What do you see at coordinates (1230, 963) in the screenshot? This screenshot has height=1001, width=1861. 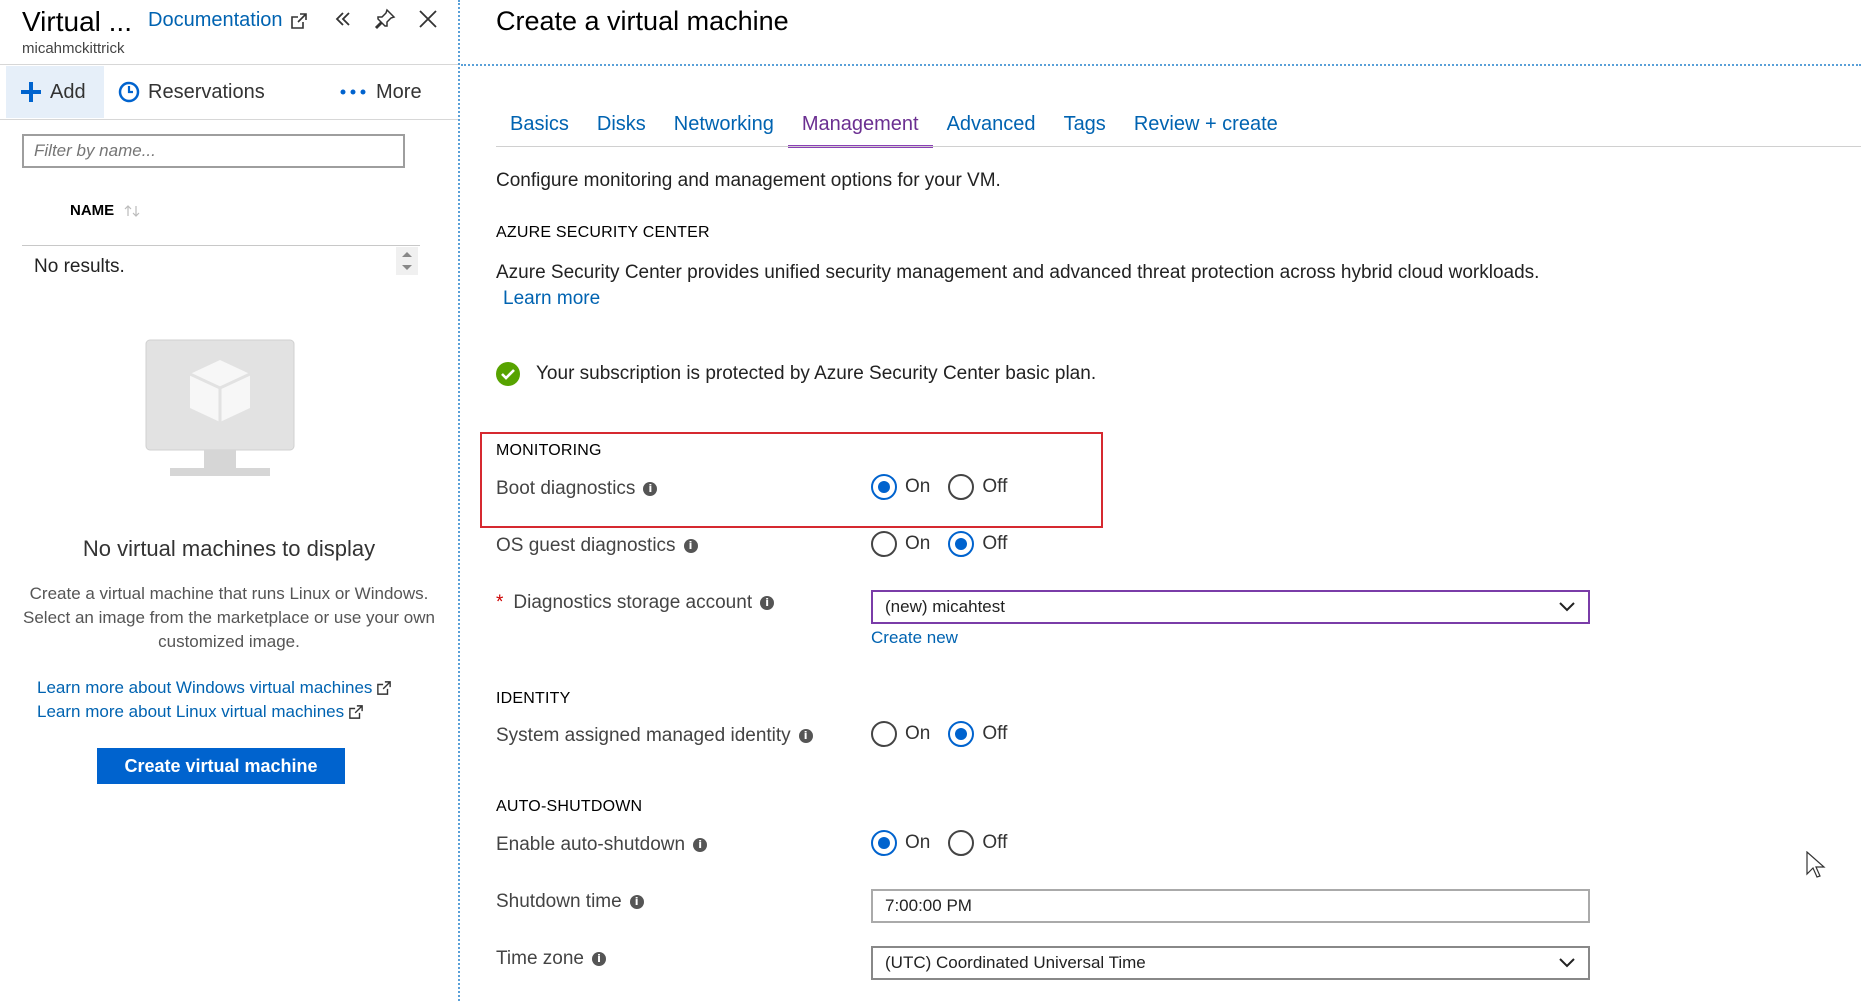 I see `time-zone-select: (UTC) Coordinated Universal Time` at bounding box center [1230, 963].